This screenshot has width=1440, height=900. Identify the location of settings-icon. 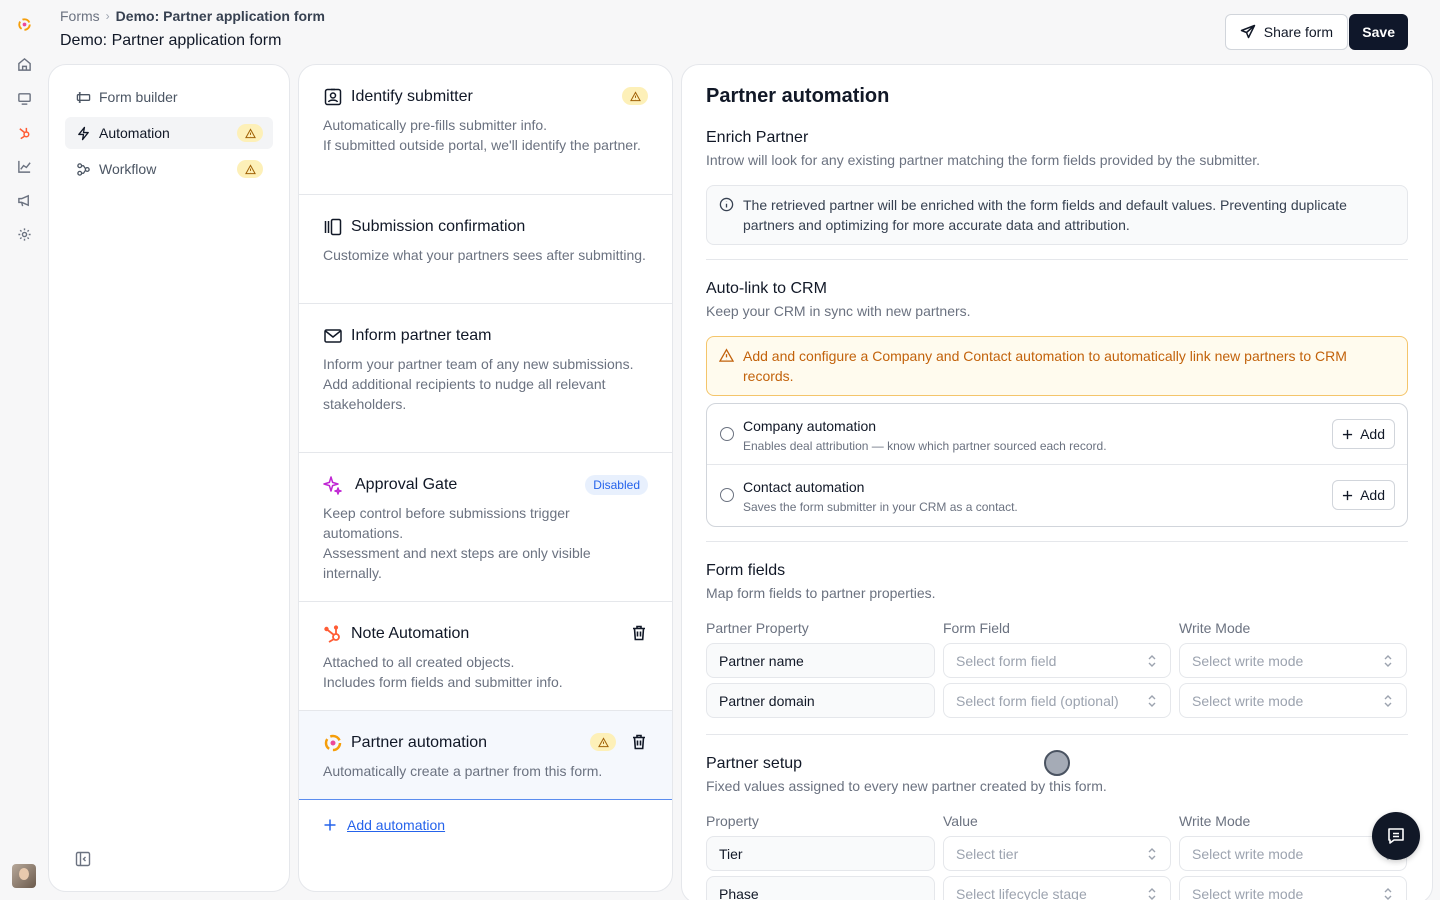
(24, 234).